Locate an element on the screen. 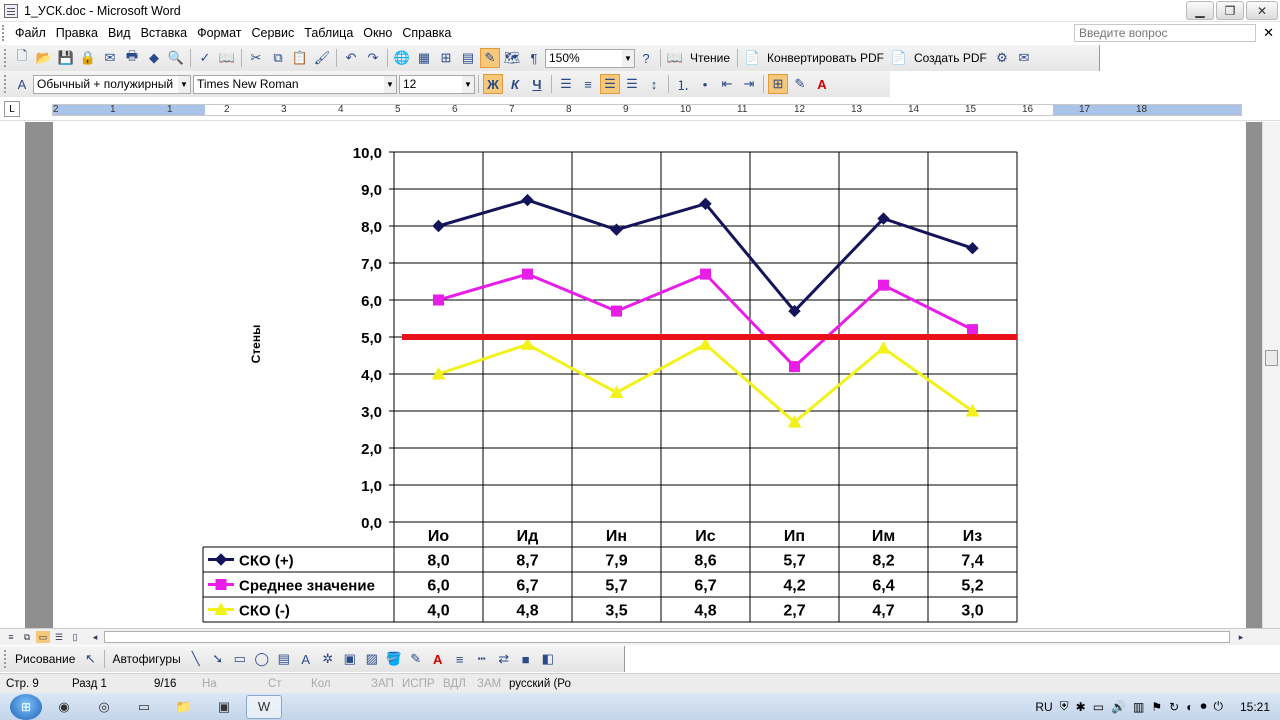 This screenshot has width=1280, height=720. menu-window: Окно is located at coordinates (377, 33).